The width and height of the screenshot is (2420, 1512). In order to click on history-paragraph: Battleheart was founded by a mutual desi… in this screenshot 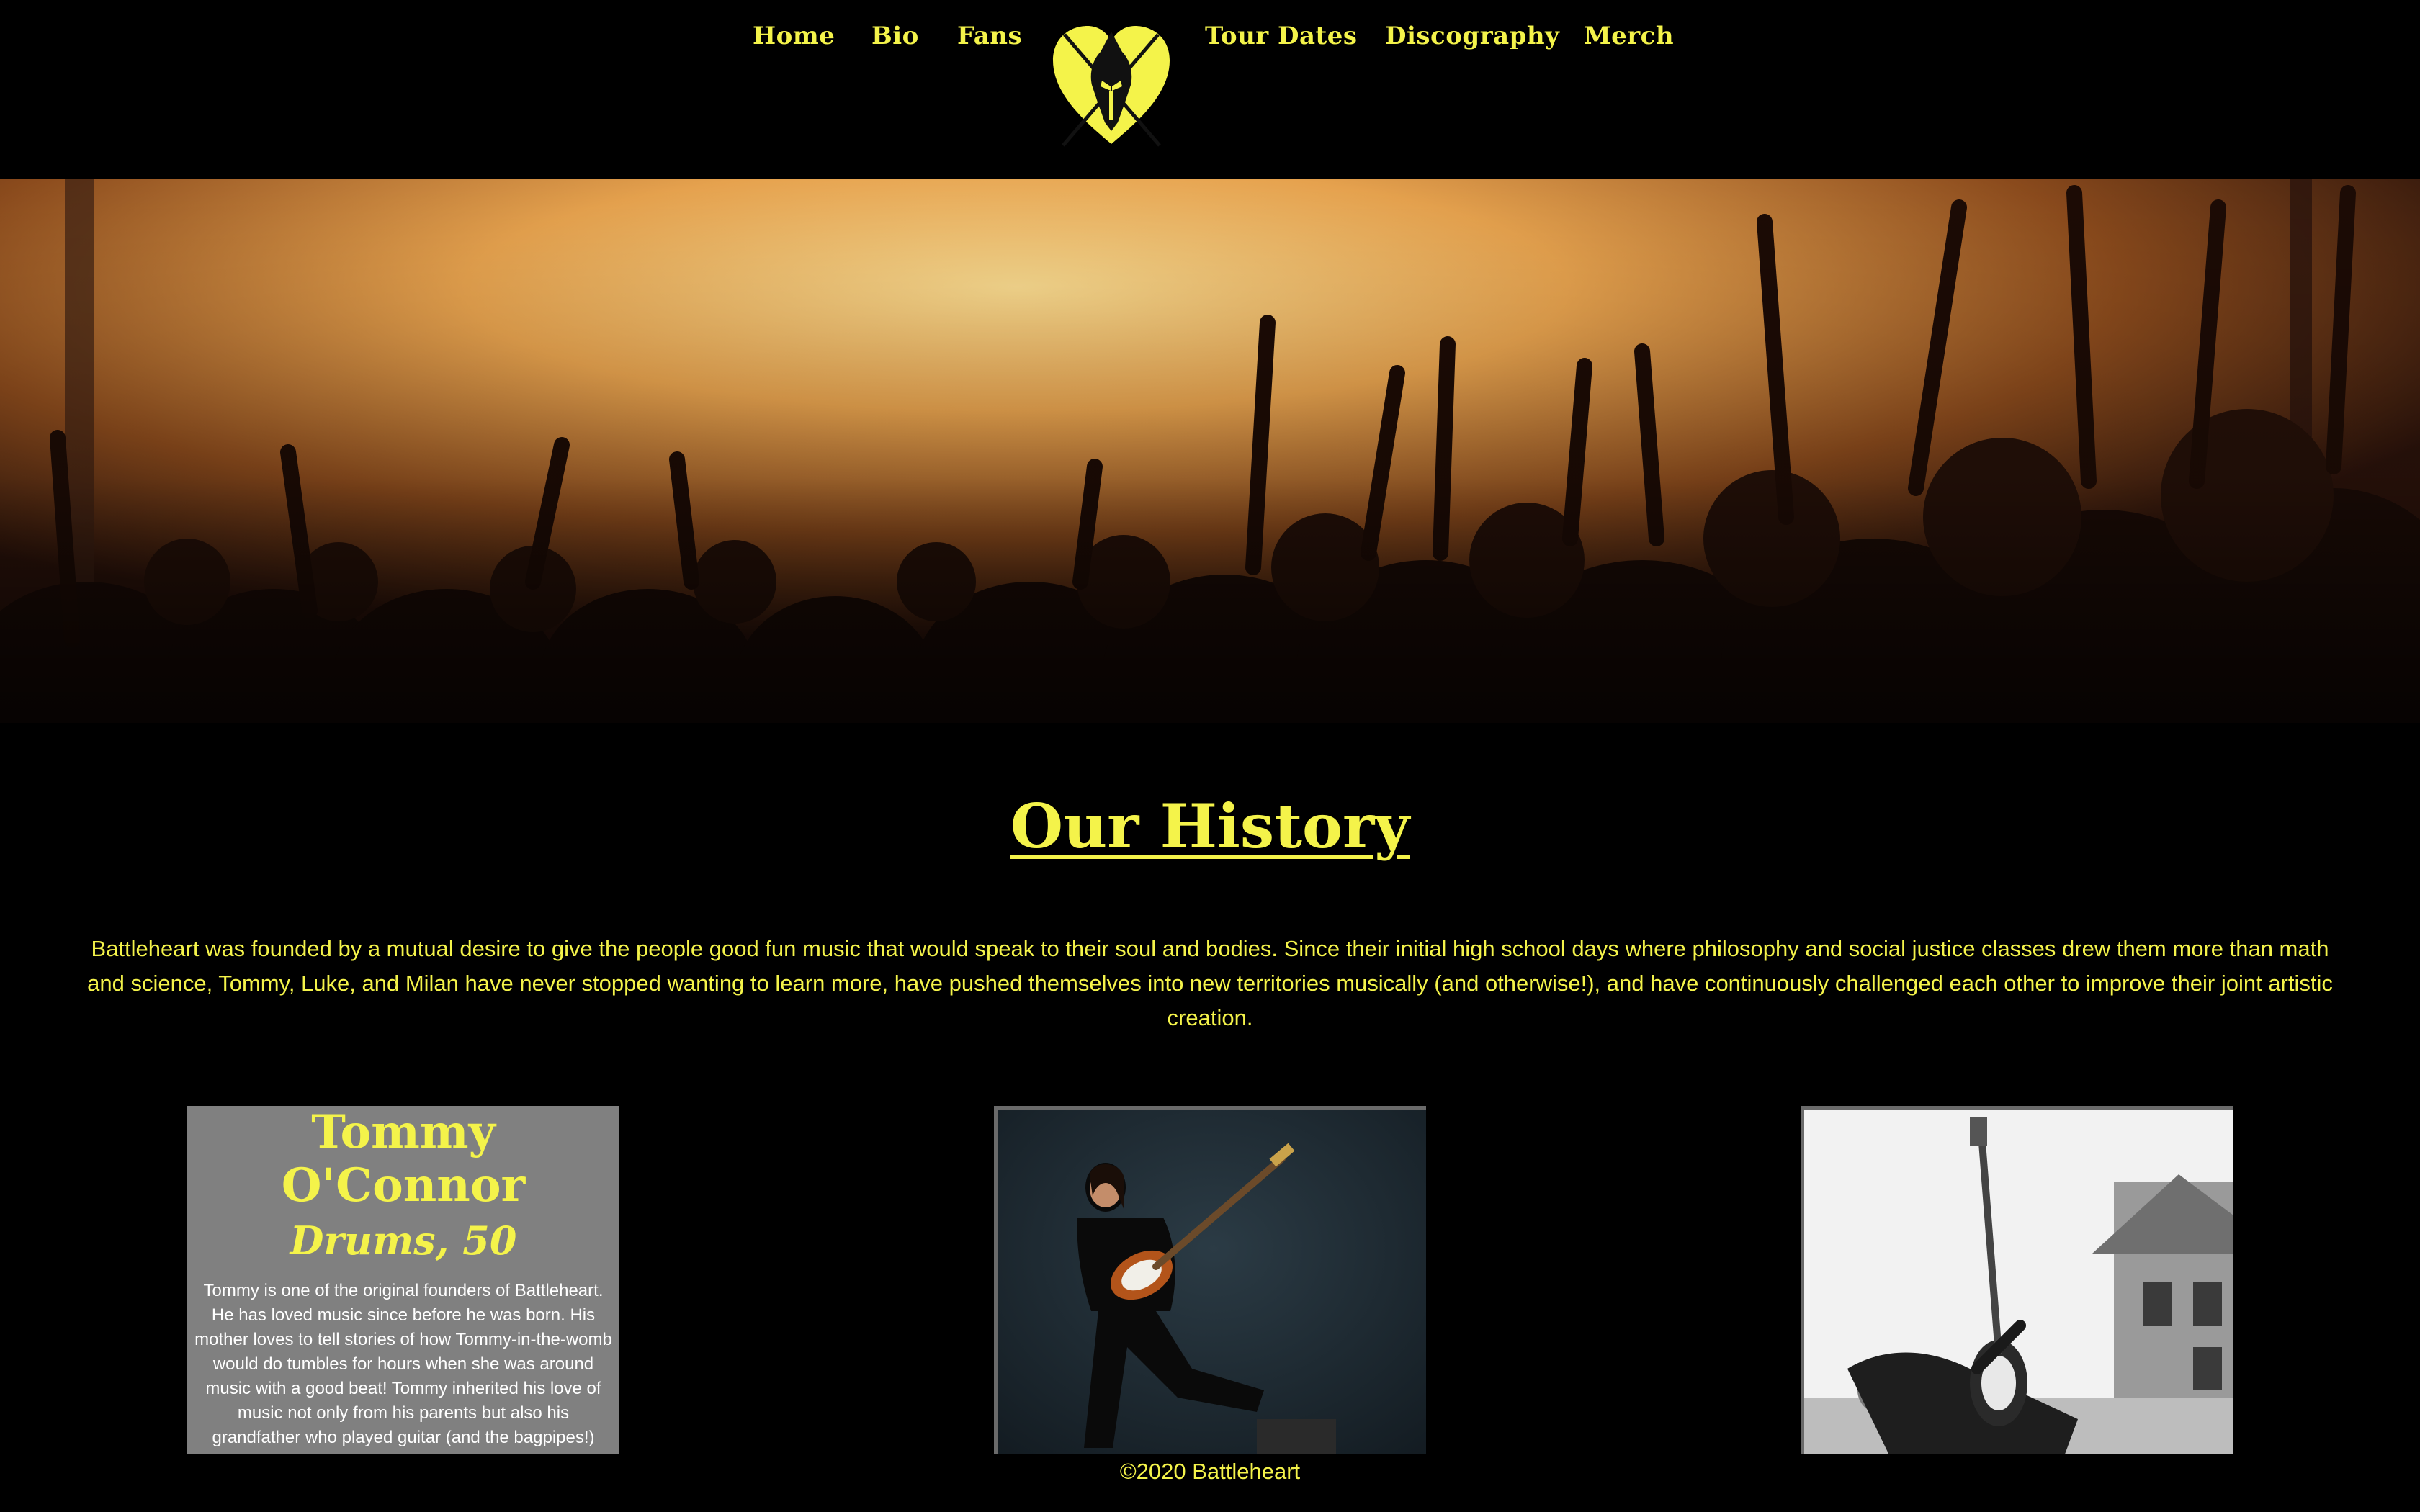, I will do `click(1210, 983)`.